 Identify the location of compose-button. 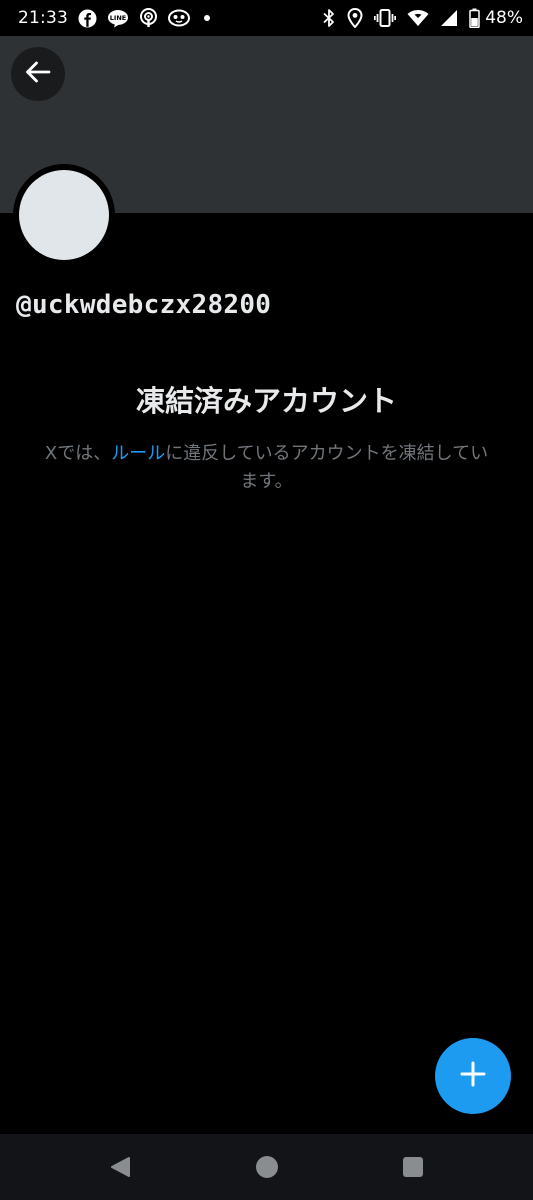
(473, 1076).